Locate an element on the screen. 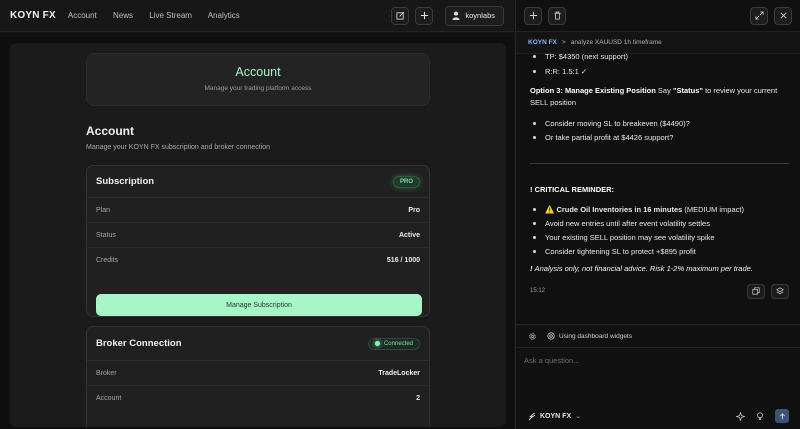 This screenshot has height=429, width=800. add-button is located at coordinates (424, 15).